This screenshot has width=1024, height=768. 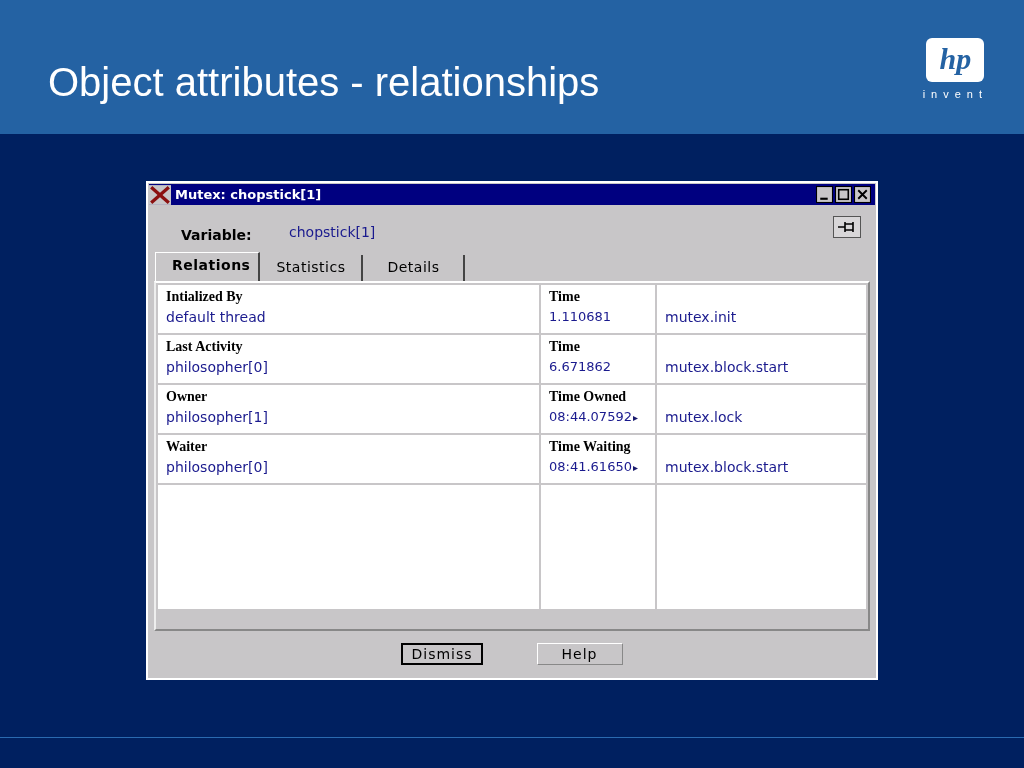 What do you see at coordinates (590, 447) in the screenshot?
I see `time-label: Time Waiting` at bounding box center [590, 447].